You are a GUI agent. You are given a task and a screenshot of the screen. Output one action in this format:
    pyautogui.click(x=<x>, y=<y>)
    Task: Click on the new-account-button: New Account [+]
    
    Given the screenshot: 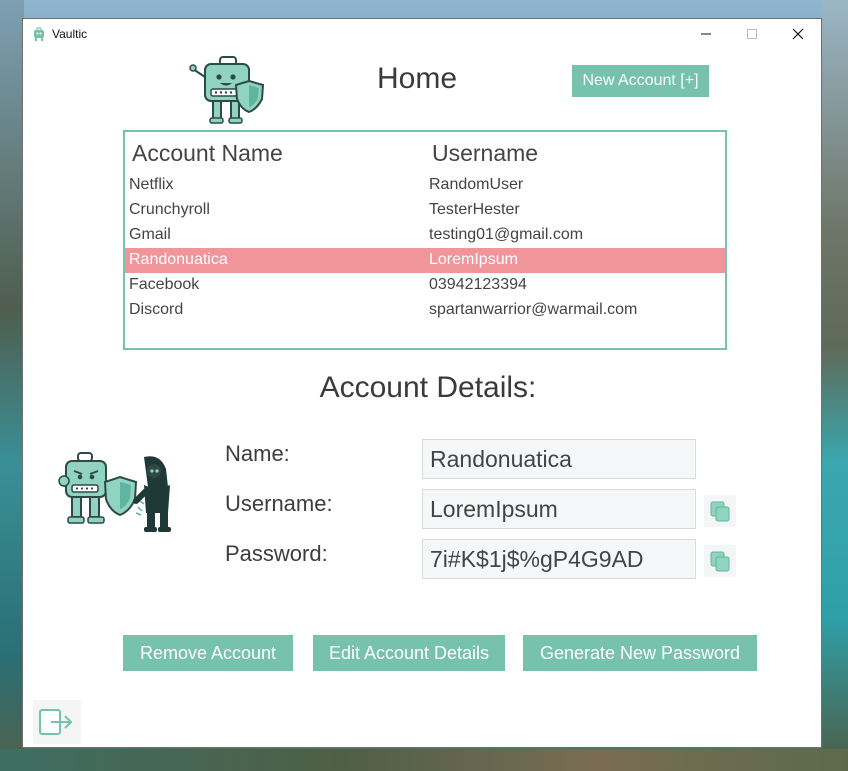 What is the action you would take?
    pyautogui.click(x=640, y=81)
    